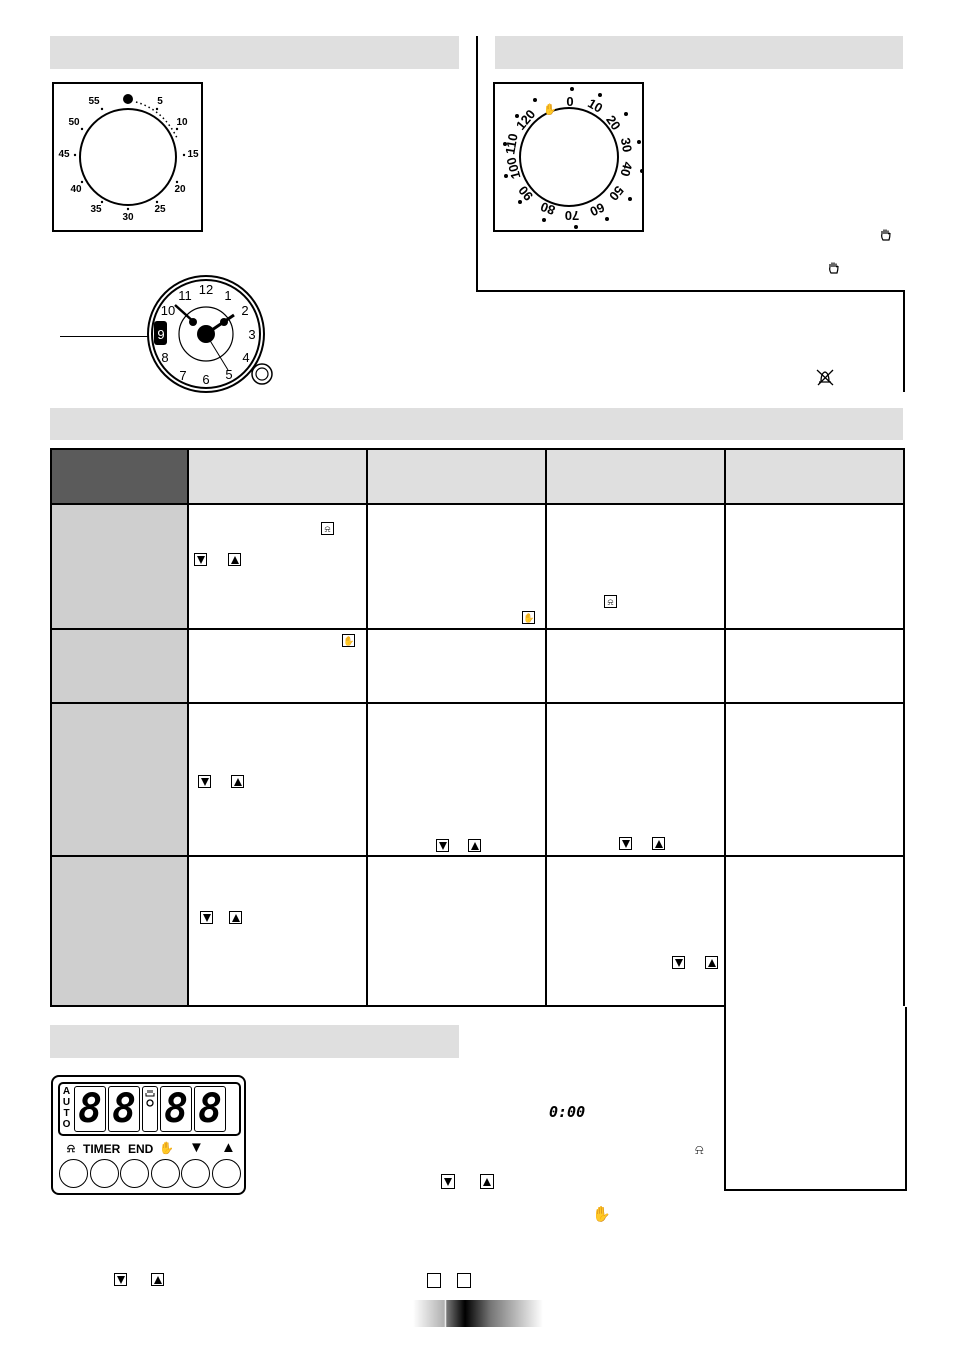  Describe the element at coordinates (66, 1091) in the screenshot. I see `auto-letter: A` at that location.